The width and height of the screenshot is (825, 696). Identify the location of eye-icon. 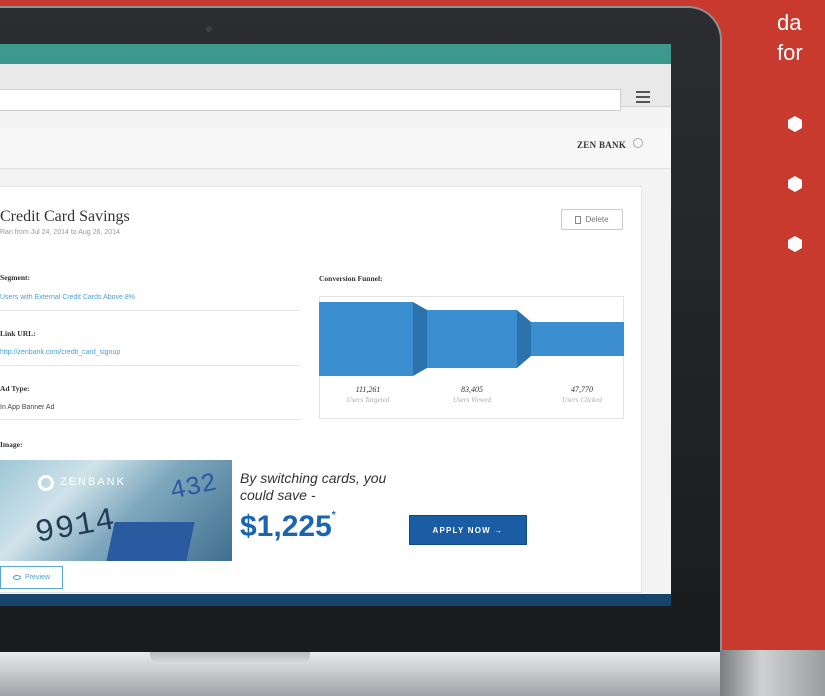
(17, 577).